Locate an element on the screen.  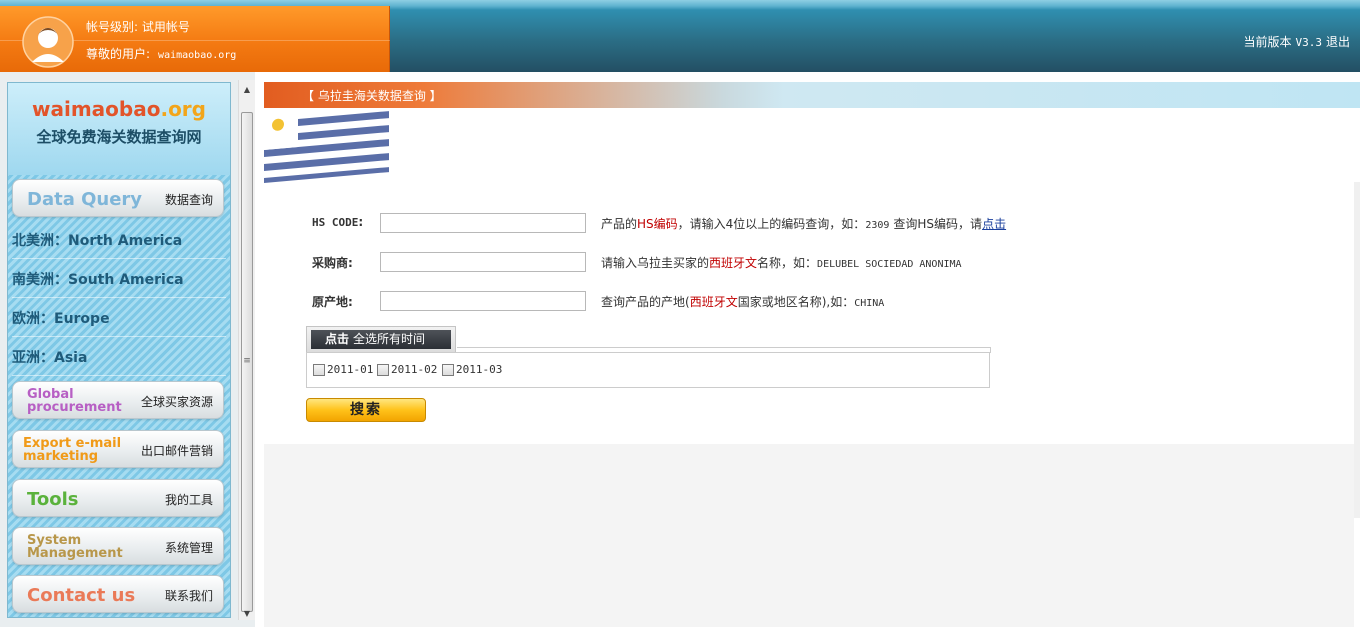
logo-subtitle: 全球免费海关数据查询网 is located at coordinates (119, 137).